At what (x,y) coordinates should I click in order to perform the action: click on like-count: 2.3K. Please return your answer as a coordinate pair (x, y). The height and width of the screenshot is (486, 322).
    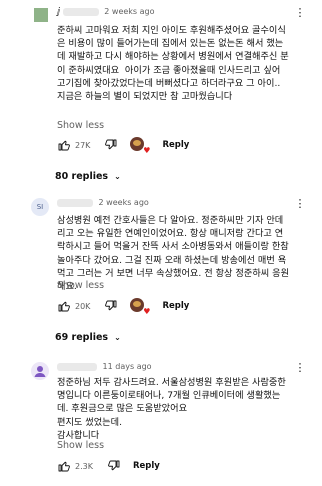
    Looking at the image, I should click on (84, 466).